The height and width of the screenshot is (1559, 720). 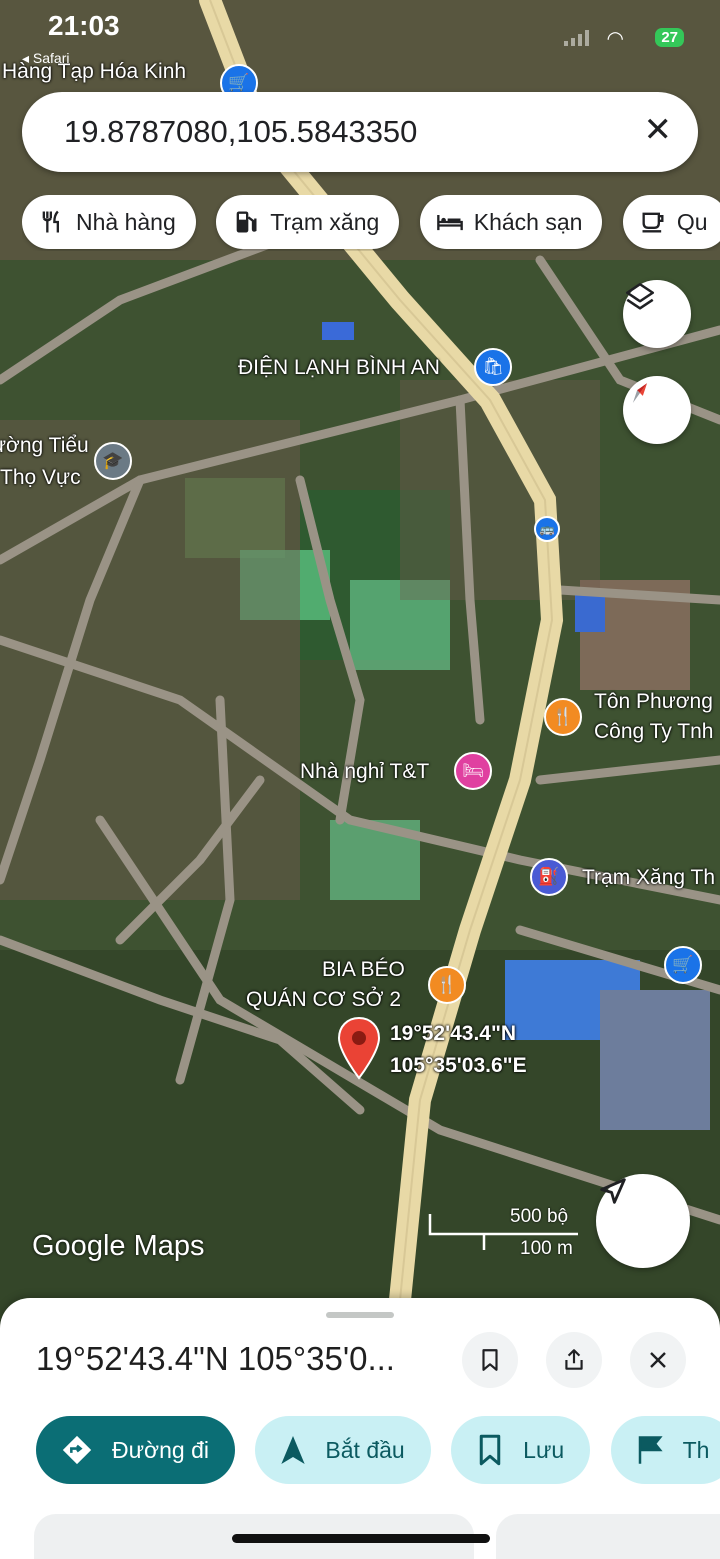 I want to click on shopping-bag-icon: 🛍, so click(x=493, y=367).